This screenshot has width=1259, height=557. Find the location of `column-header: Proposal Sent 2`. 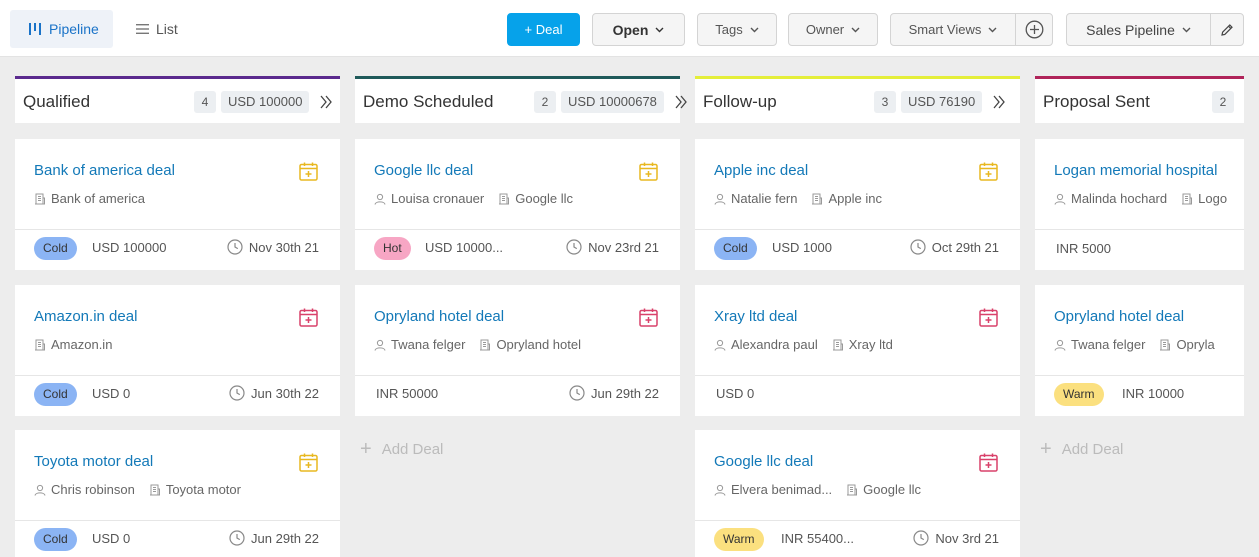

column-header: Proposal Sent 2 is located at coordinates (1139, 99).